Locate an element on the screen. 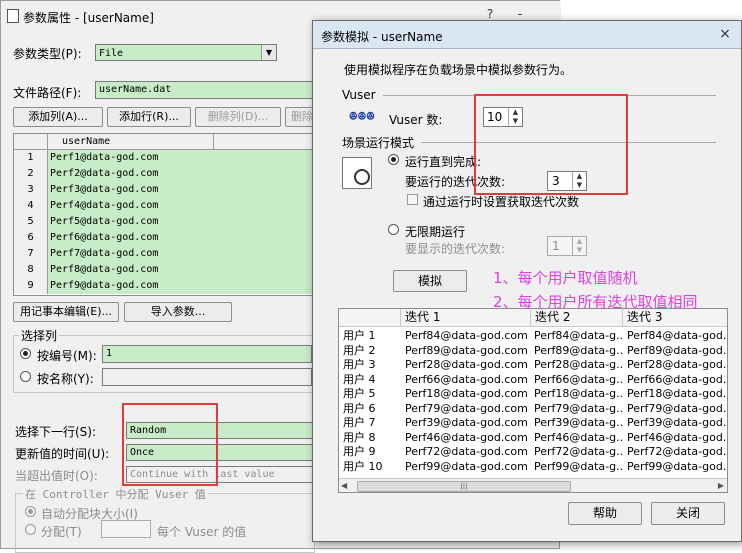 This screenshot has width=742, height=553. runtime-settings-checkbox is located at coordinates (412, 199).